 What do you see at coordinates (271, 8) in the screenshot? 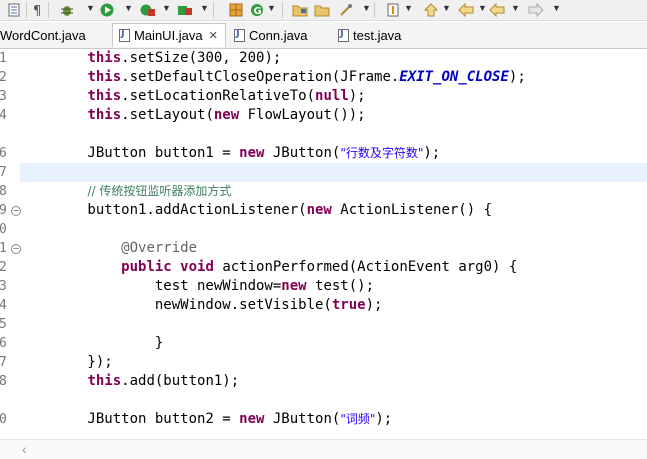
I see `refresh-dropdown-icon: ▼` at bounding box center [271, 8].